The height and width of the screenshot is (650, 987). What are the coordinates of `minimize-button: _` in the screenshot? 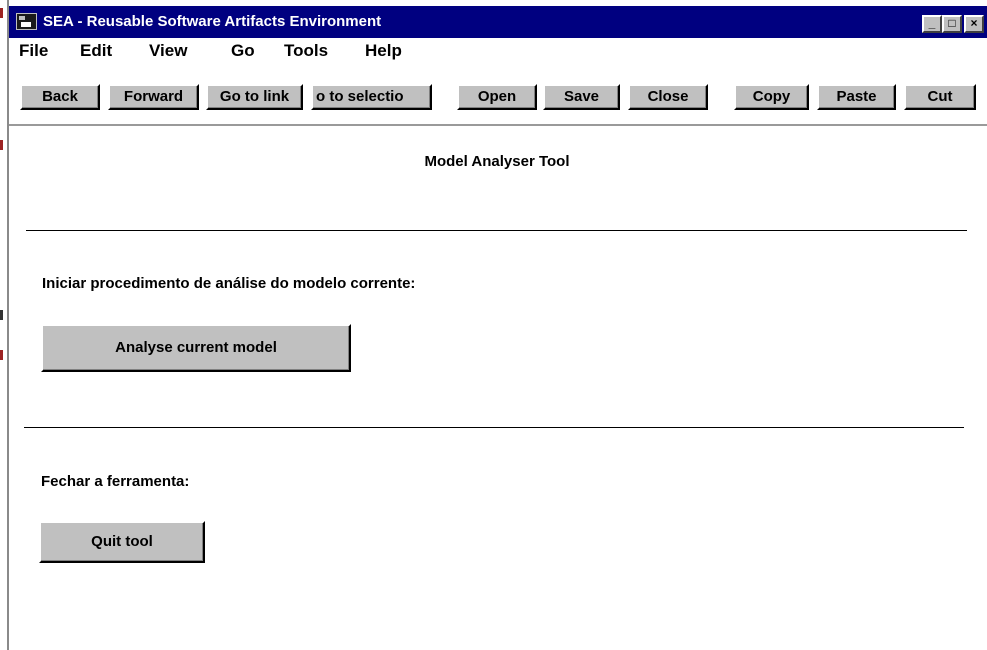 It's located at (932, 24).